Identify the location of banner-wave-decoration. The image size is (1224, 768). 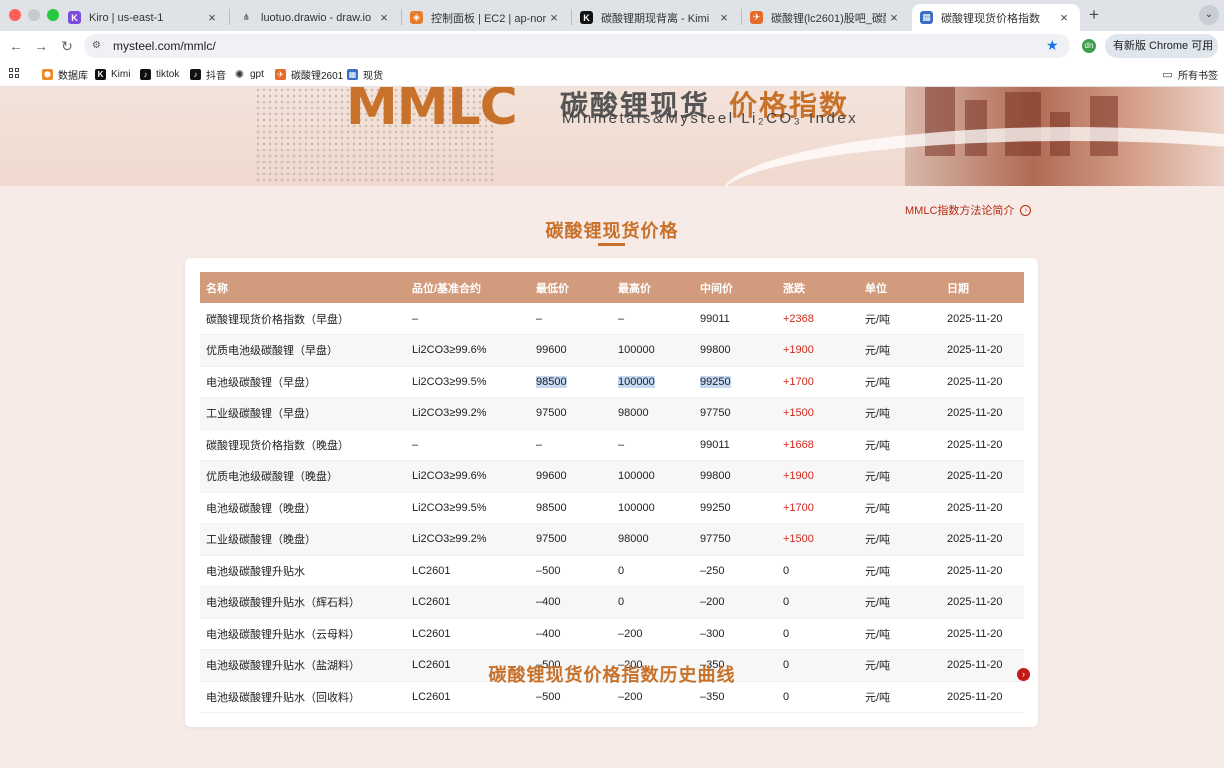
(972, 156).